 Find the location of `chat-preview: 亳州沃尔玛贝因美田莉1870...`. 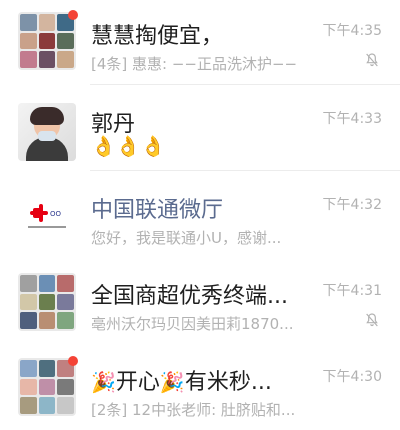

chat-preview: 亳州沃尔玛贝因美田莉1870... is located at coordinates (192, 324).